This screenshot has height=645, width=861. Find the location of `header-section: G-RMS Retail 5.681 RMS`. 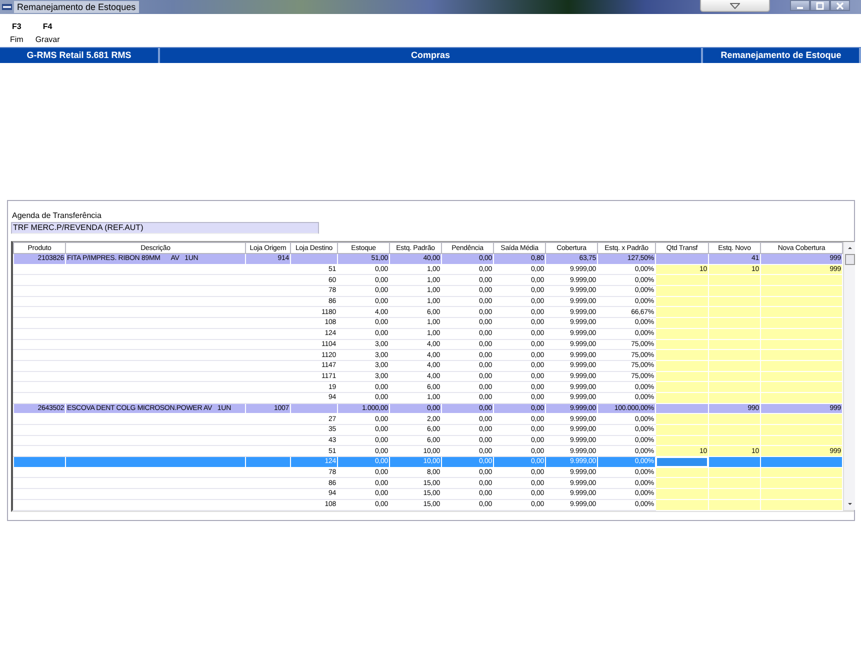

header-section: G-RMS Retail 5.681 RMS is located at coordinates (80, 55).